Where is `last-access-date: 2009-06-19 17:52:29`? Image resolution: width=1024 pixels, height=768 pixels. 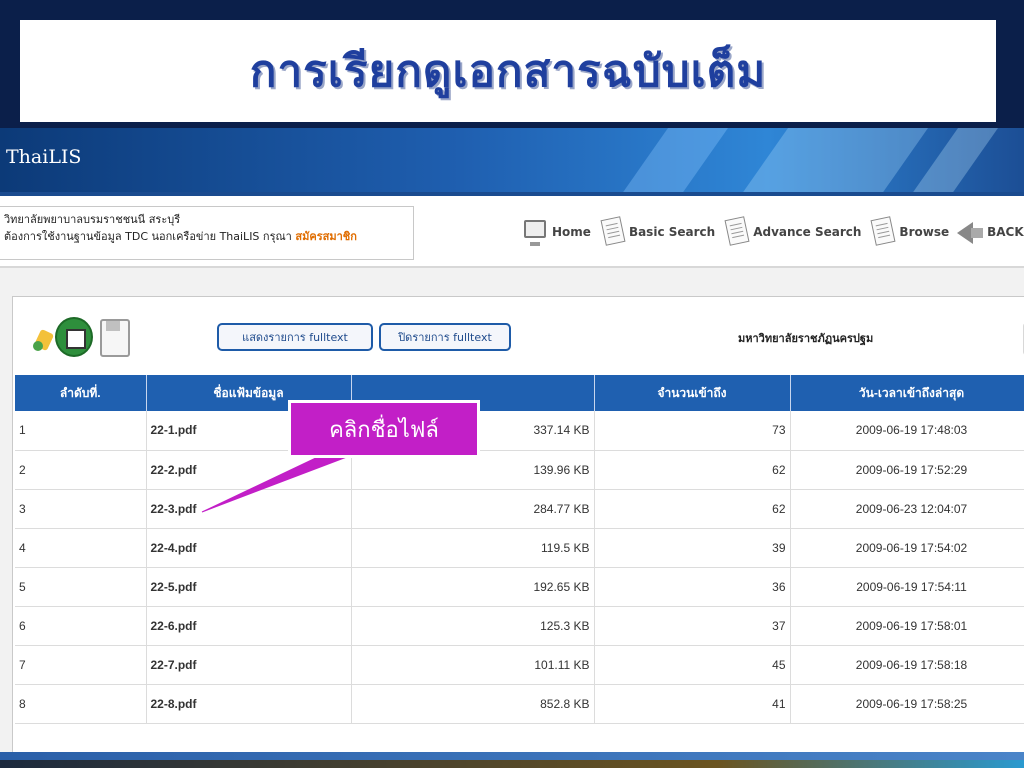
last-access-date: 2009-06-19 17:52:29 is located at coordinates (907, 470).